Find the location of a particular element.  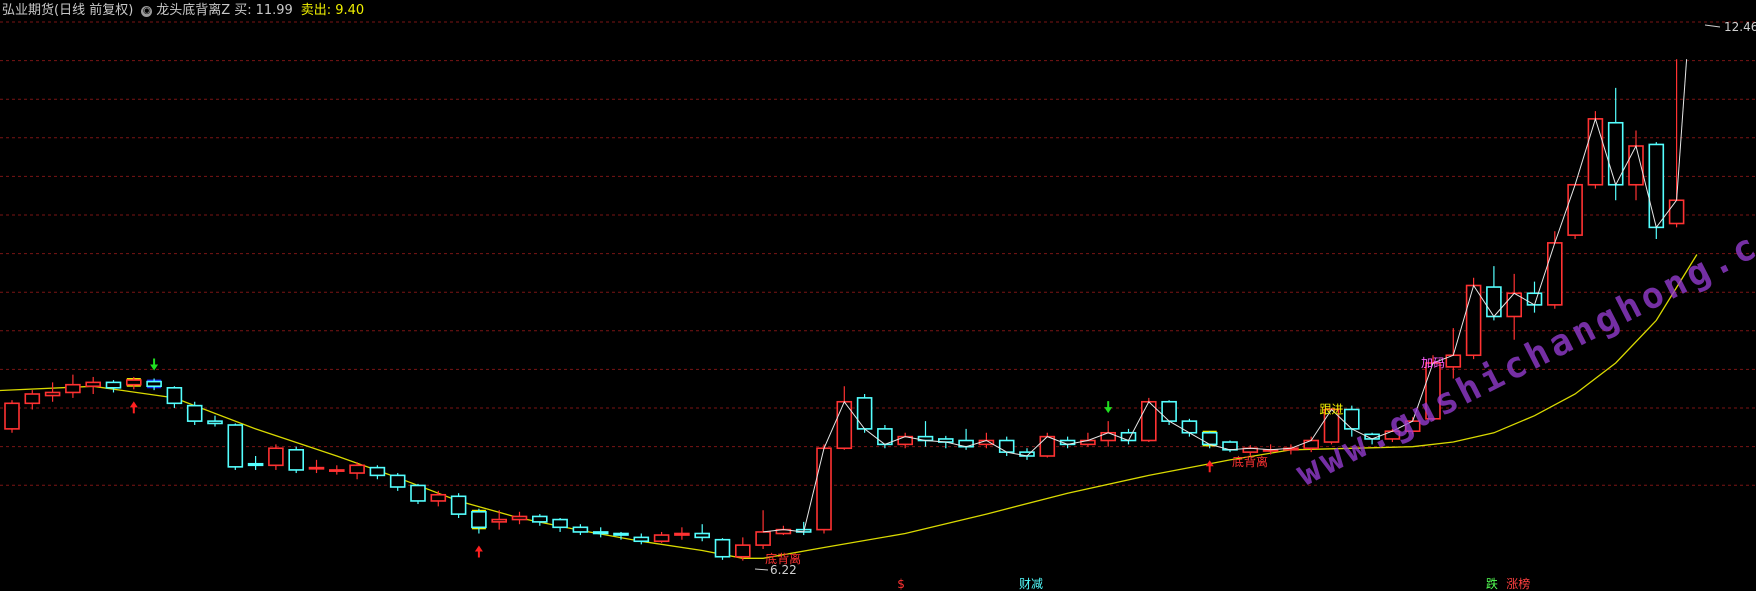

signal-label: 跟进 is located at coordinates (1332, 410).